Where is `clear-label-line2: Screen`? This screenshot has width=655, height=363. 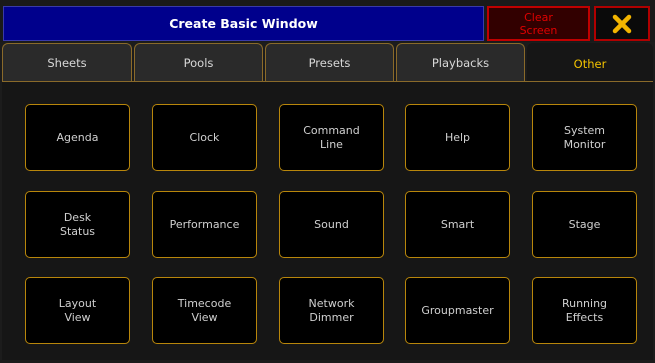 clear-label-line2: Screen is located at coordinates (538, 30).